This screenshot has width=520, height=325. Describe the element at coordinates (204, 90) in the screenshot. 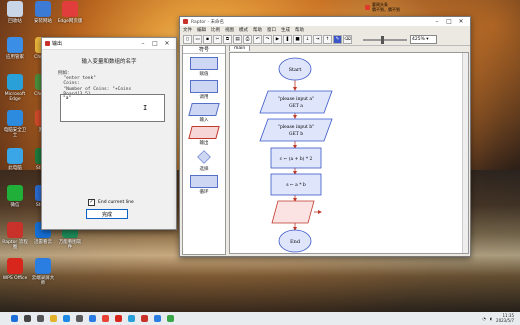

I see `symbol-item: 调用` at that location.